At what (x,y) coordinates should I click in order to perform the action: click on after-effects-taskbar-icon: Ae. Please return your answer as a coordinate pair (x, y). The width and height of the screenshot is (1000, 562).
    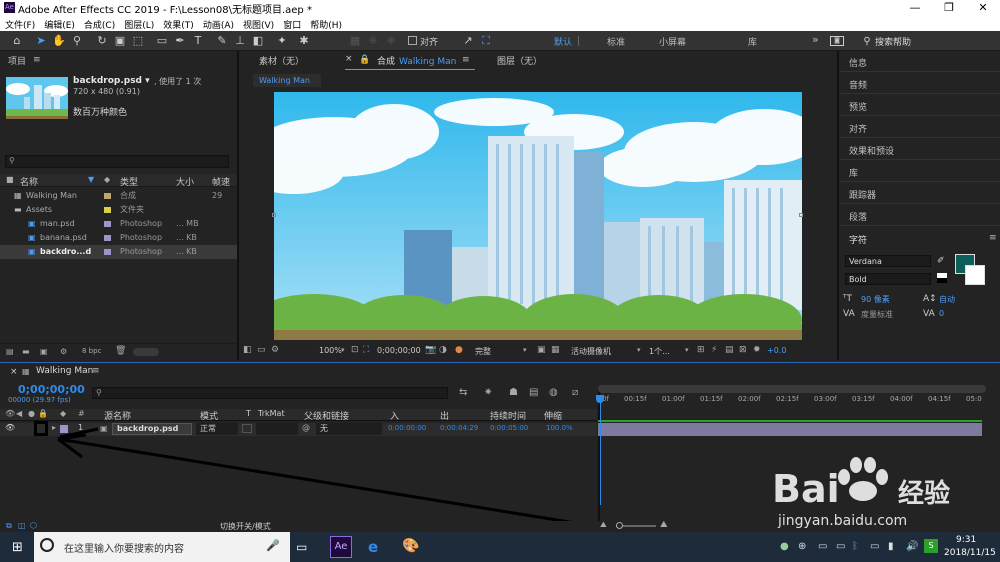
    Looking at the image, I should click on (341, 547).